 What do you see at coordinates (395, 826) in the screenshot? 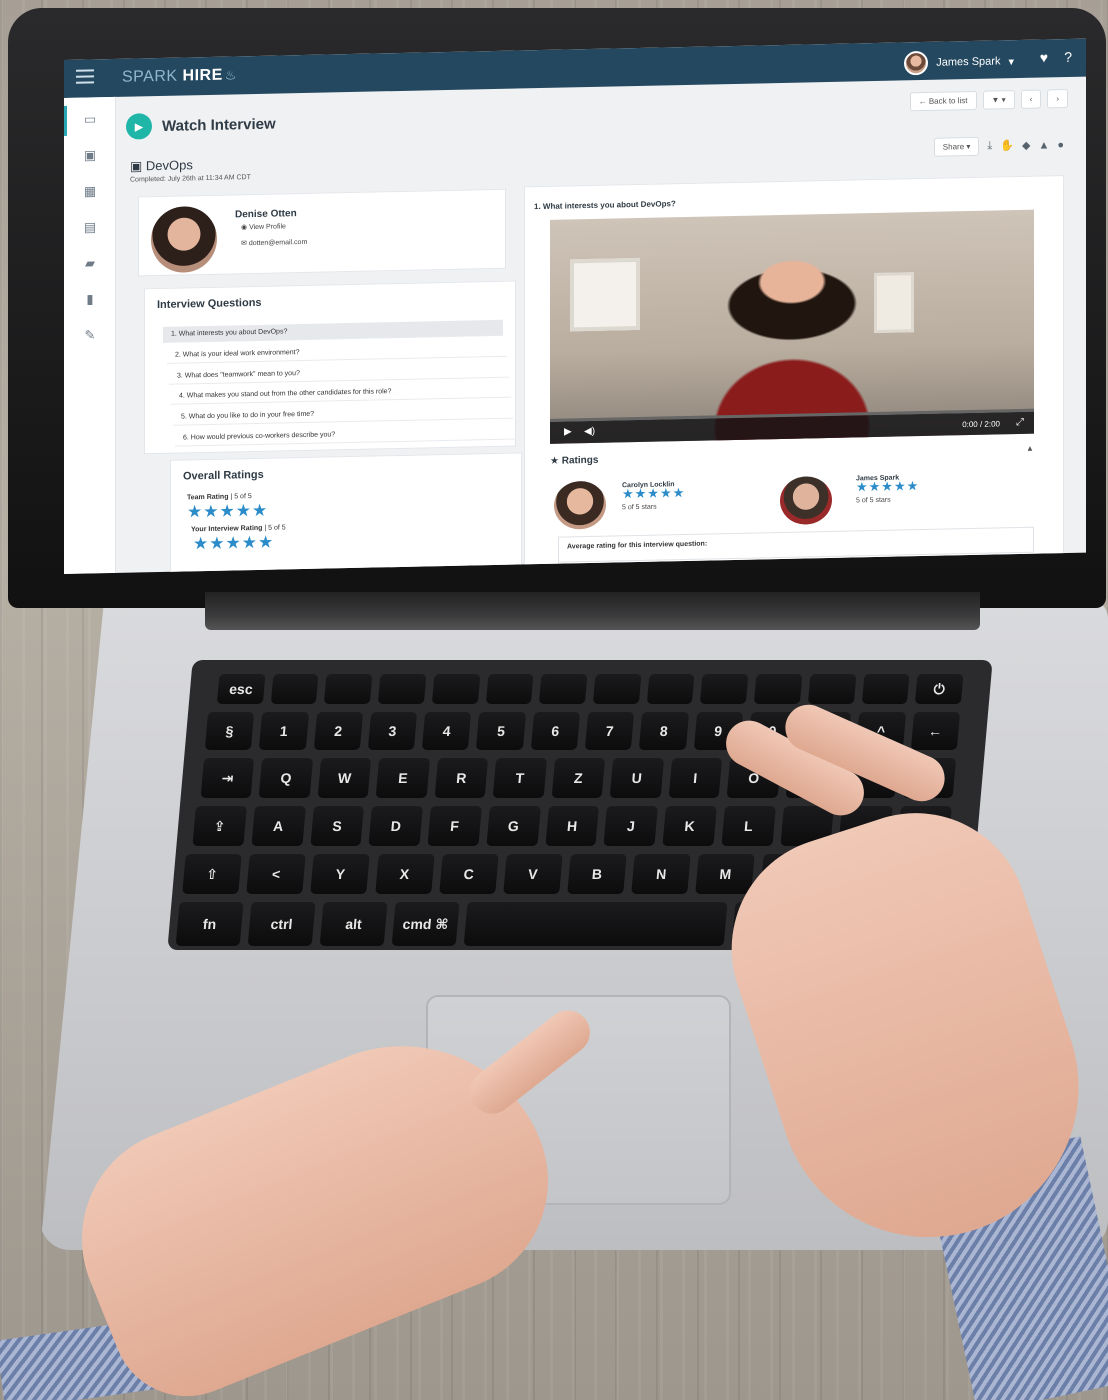
I see `keyboard-key: D` at bounding box center [395, 826].